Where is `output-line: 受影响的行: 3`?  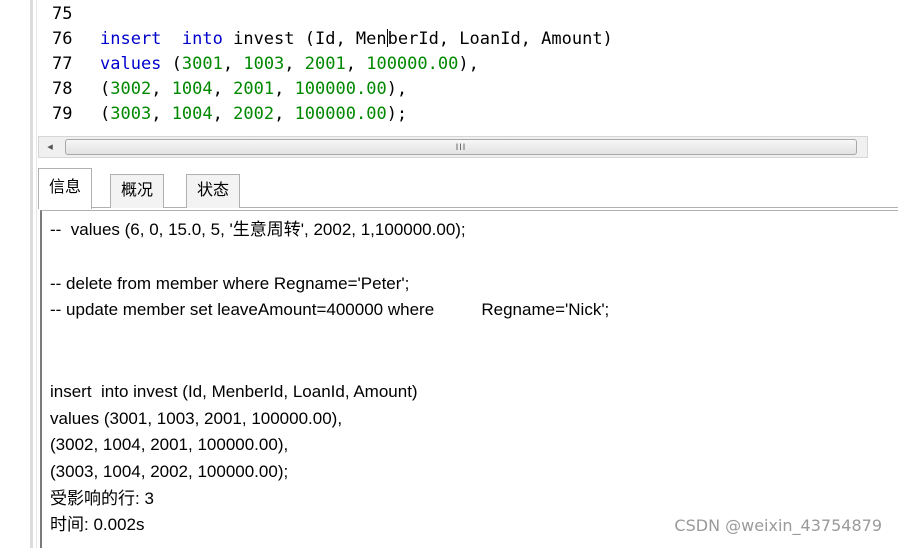 output-line: 受影响的行: 3 is located at coordinates (102, 498).